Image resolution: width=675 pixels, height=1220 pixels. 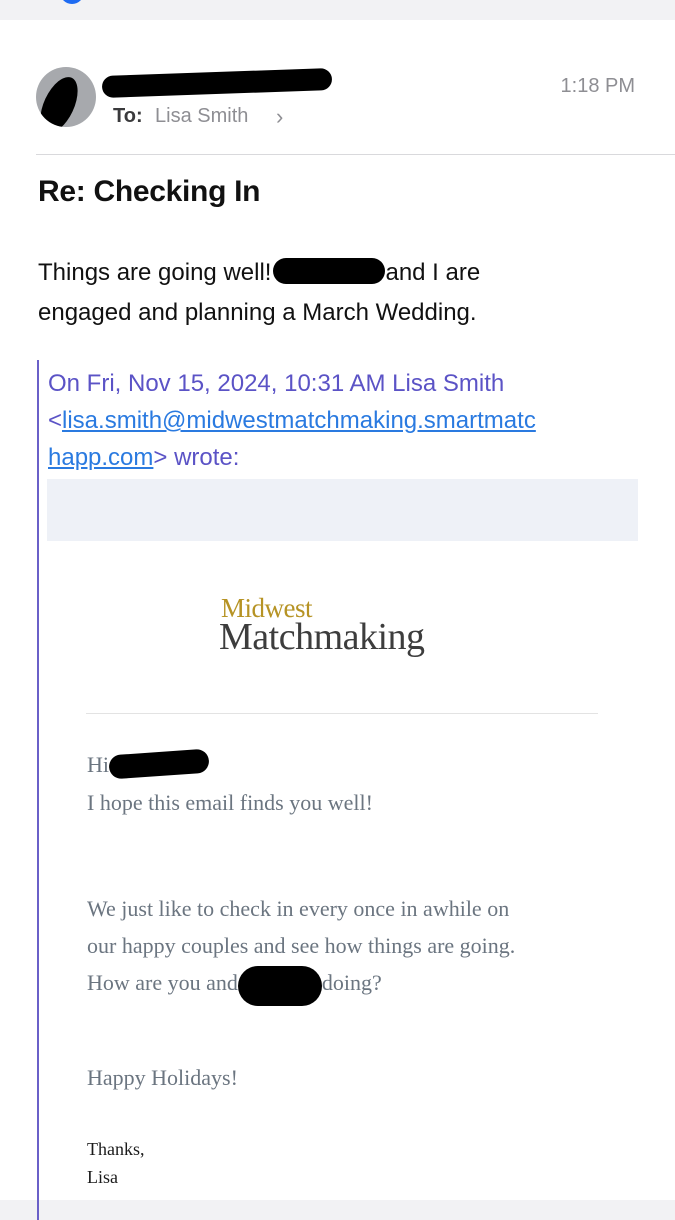 What do you see at coordinates (55, 420) in the screenshot?
I see `email-bracket-open: <` at bounding box center [55, 420].